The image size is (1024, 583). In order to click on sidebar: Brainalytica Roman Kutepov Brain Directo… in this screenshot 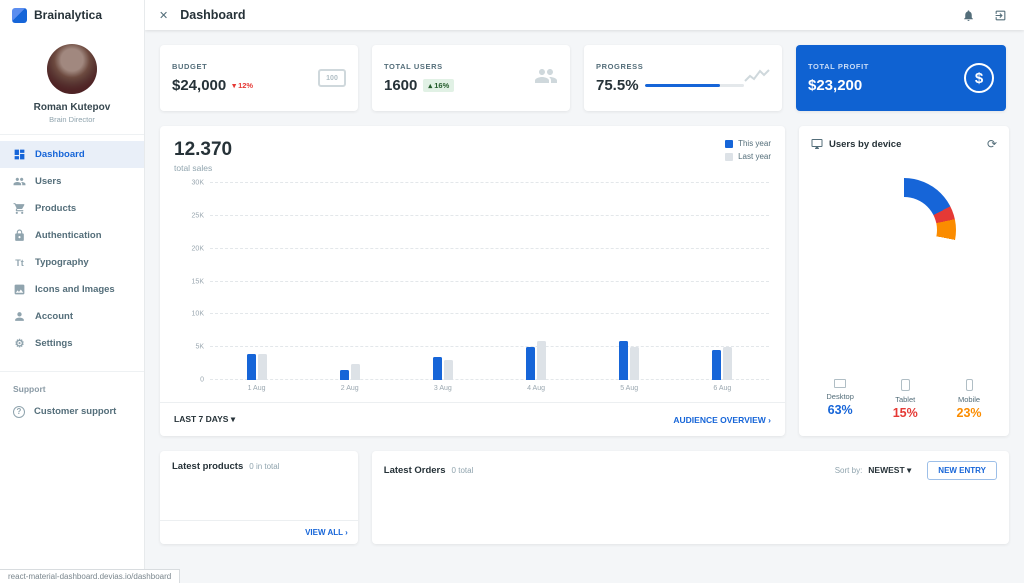, I will do `click(72, 291)`.